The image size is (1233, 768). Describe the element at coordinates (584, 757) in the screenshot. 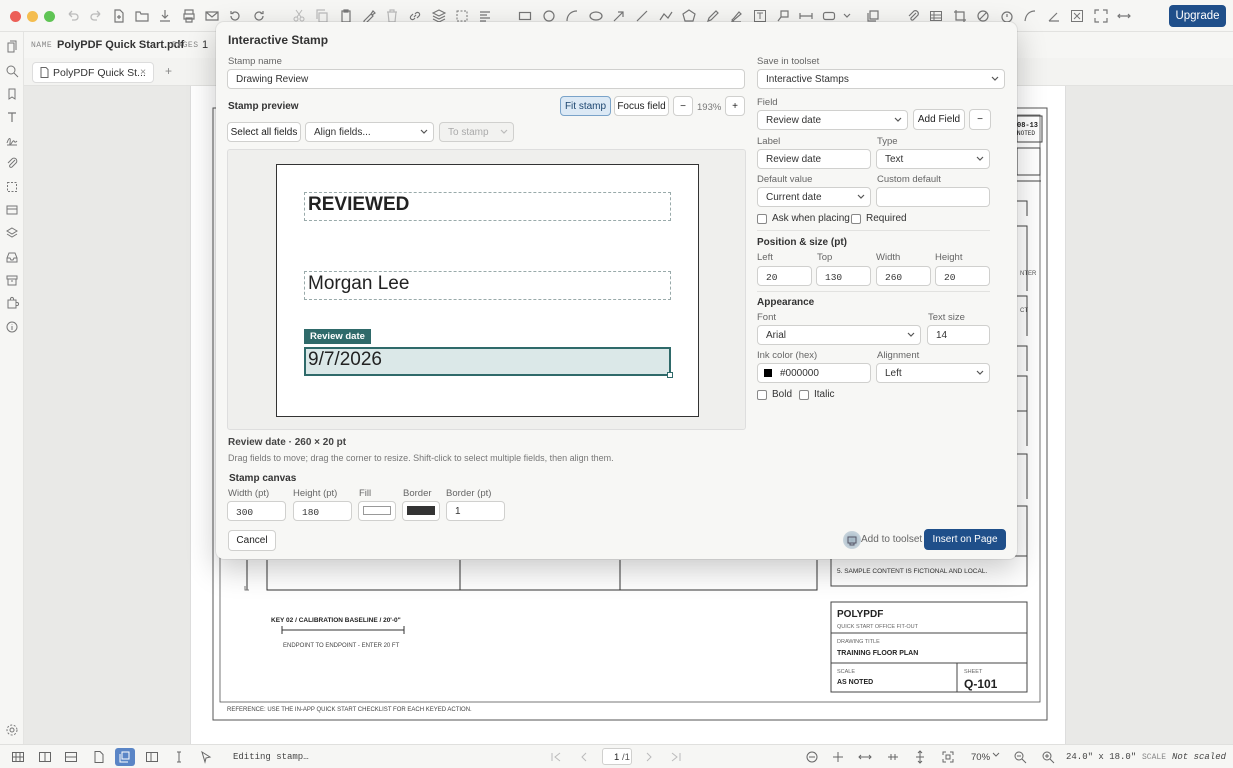

I see `prev-page-icon` at that location.